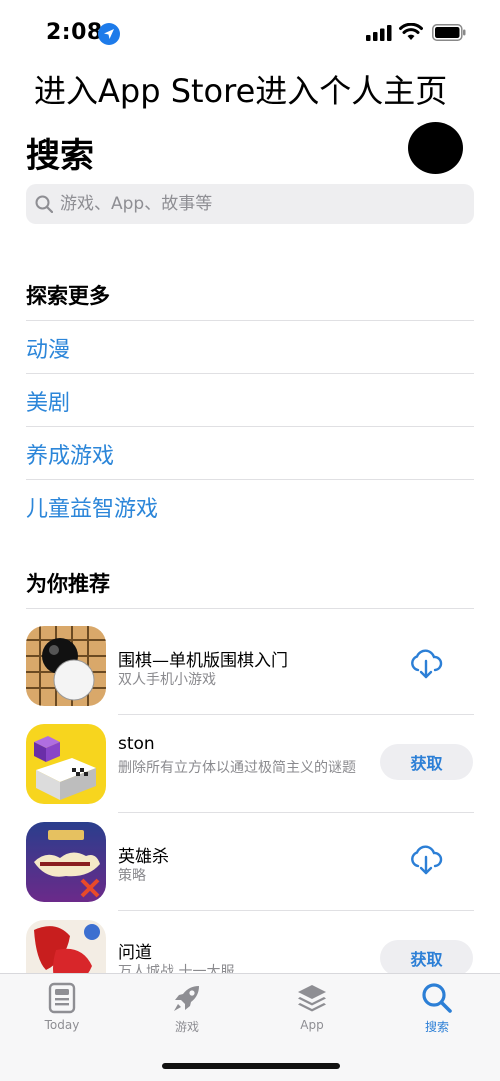 The height and width of the screenshot is (1081, 500). Describe the element at coordinates (135, 953) in the screenshot. I see `app-name: 问道` at that location.